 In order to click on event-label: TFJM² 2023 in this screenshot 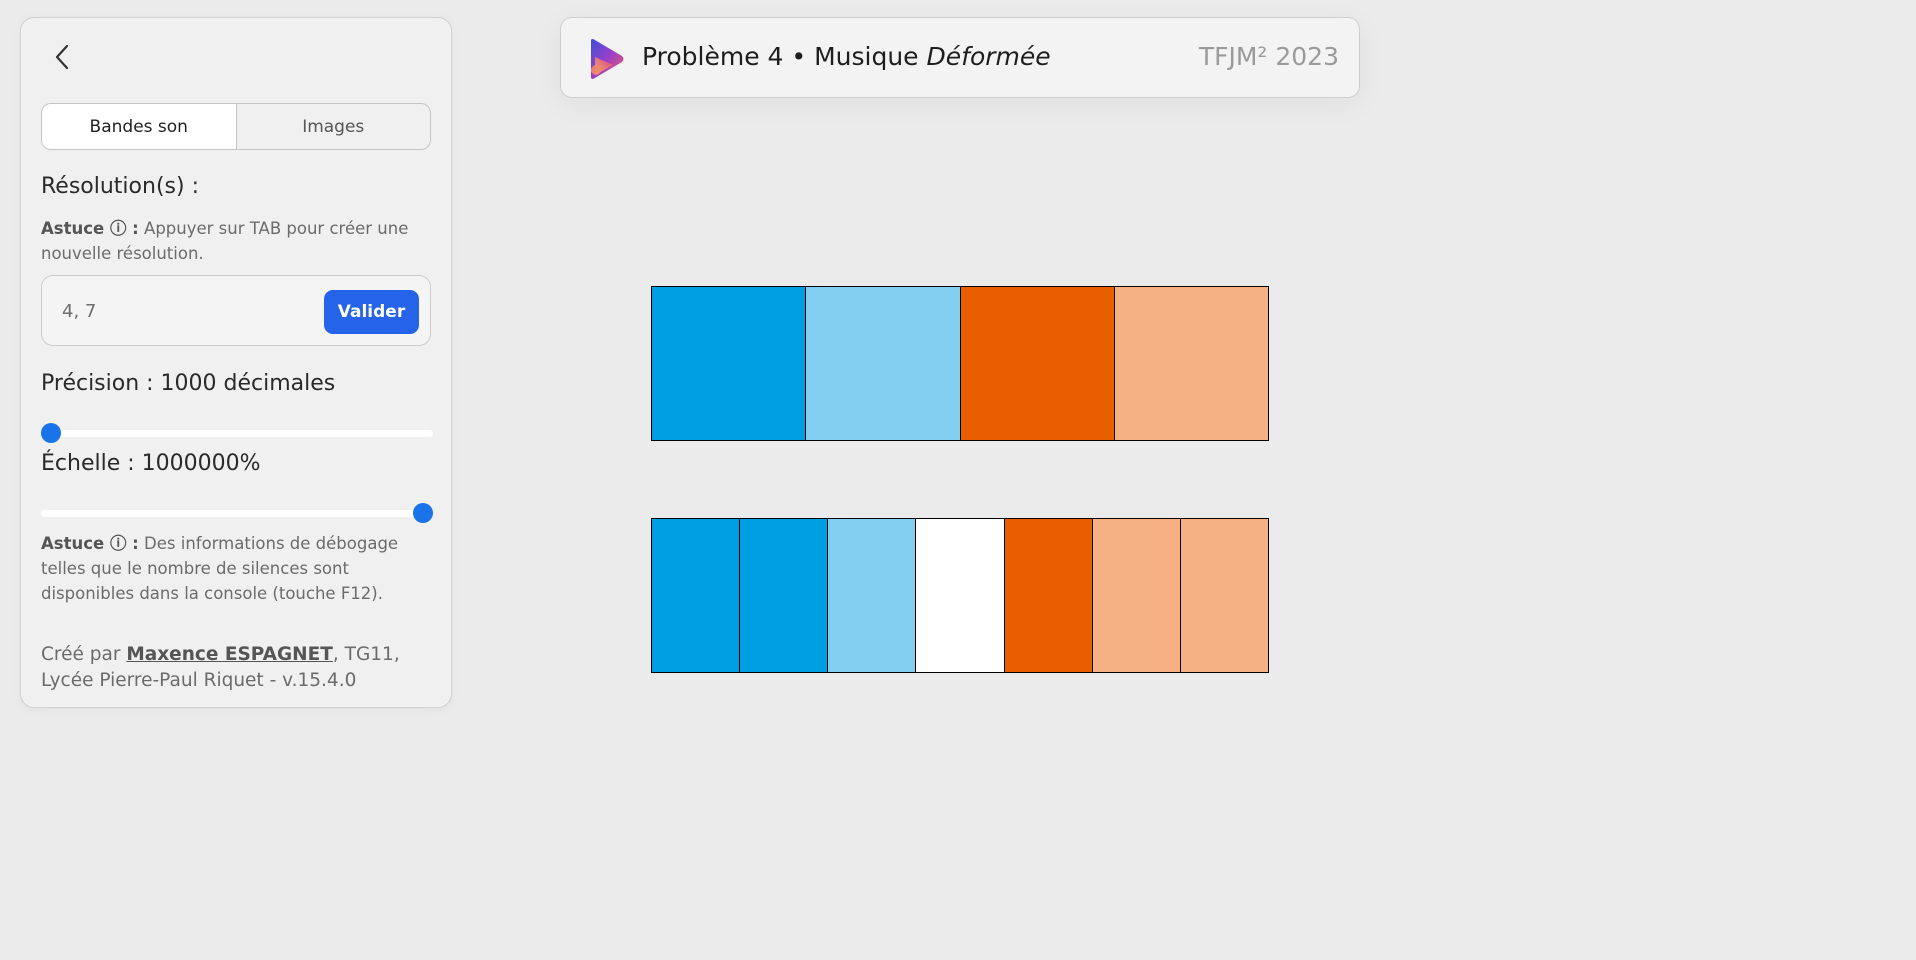, I will do `click(1268, 56)`.